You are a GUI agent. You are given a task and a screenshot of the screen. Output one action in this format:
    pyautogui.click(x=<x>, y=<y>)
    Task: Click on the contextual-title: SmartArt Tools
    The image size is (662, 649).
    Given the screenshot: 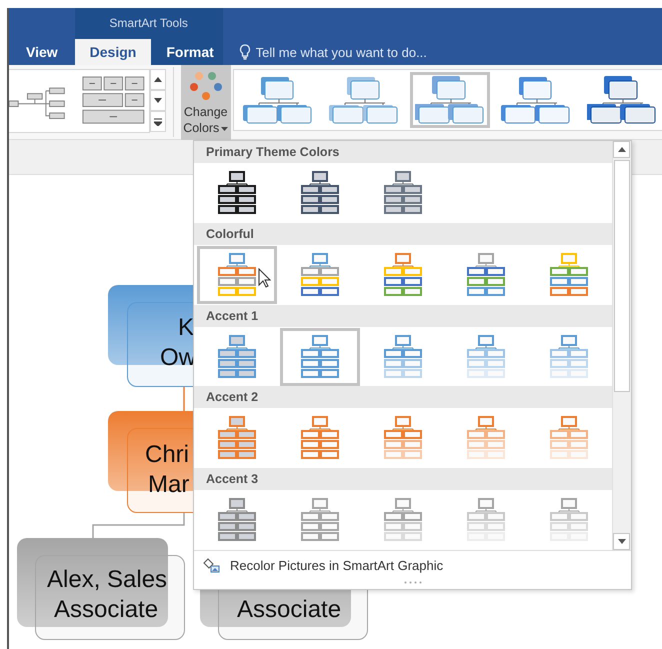 What is the action you would take?
    pyautogui.click(x=148, y=23)
    